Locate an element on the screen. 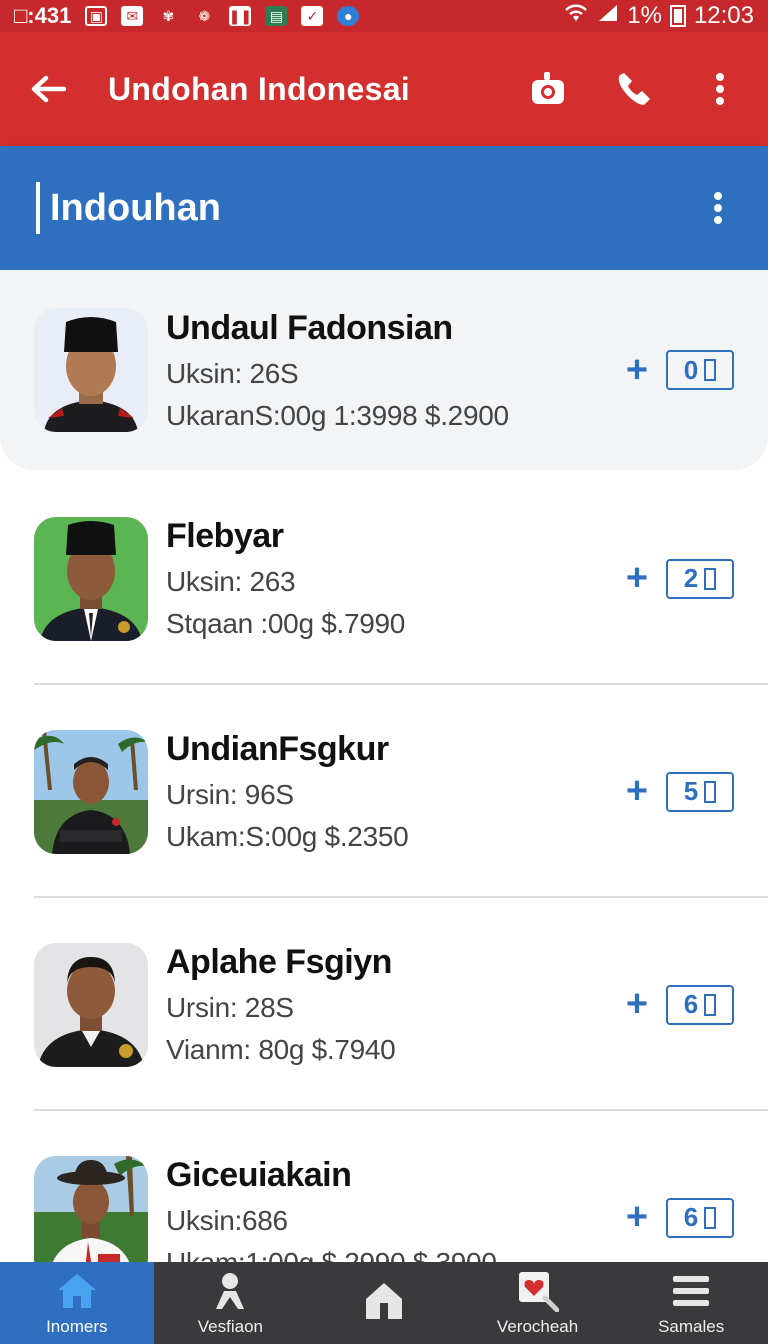 Image resolution: width=768 pixels, height=1344 pixels. more-button is located at coordinates (720, 89).